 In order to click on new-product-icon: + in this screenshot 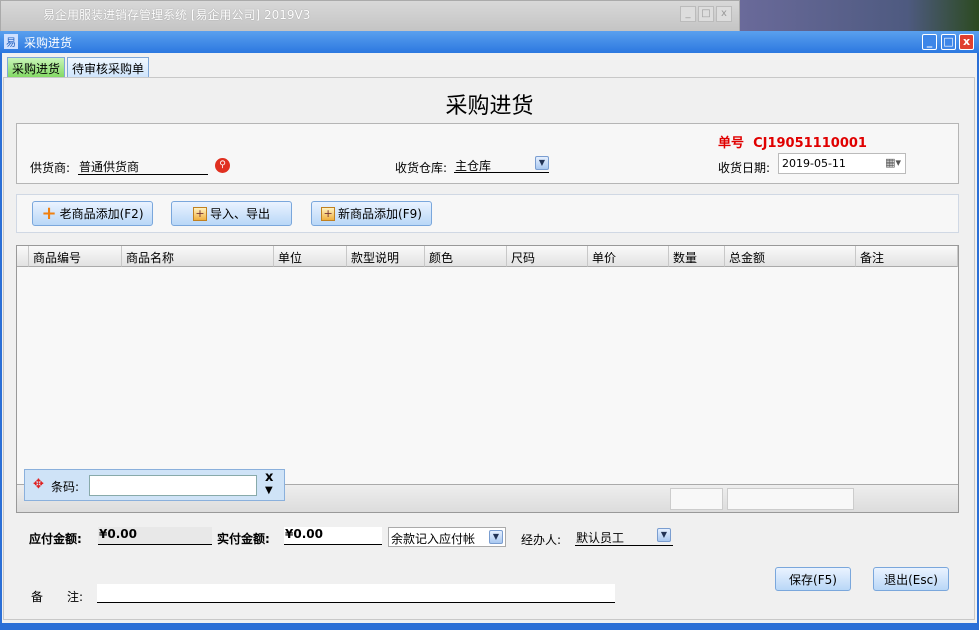, I will do `click(328, 213)`.